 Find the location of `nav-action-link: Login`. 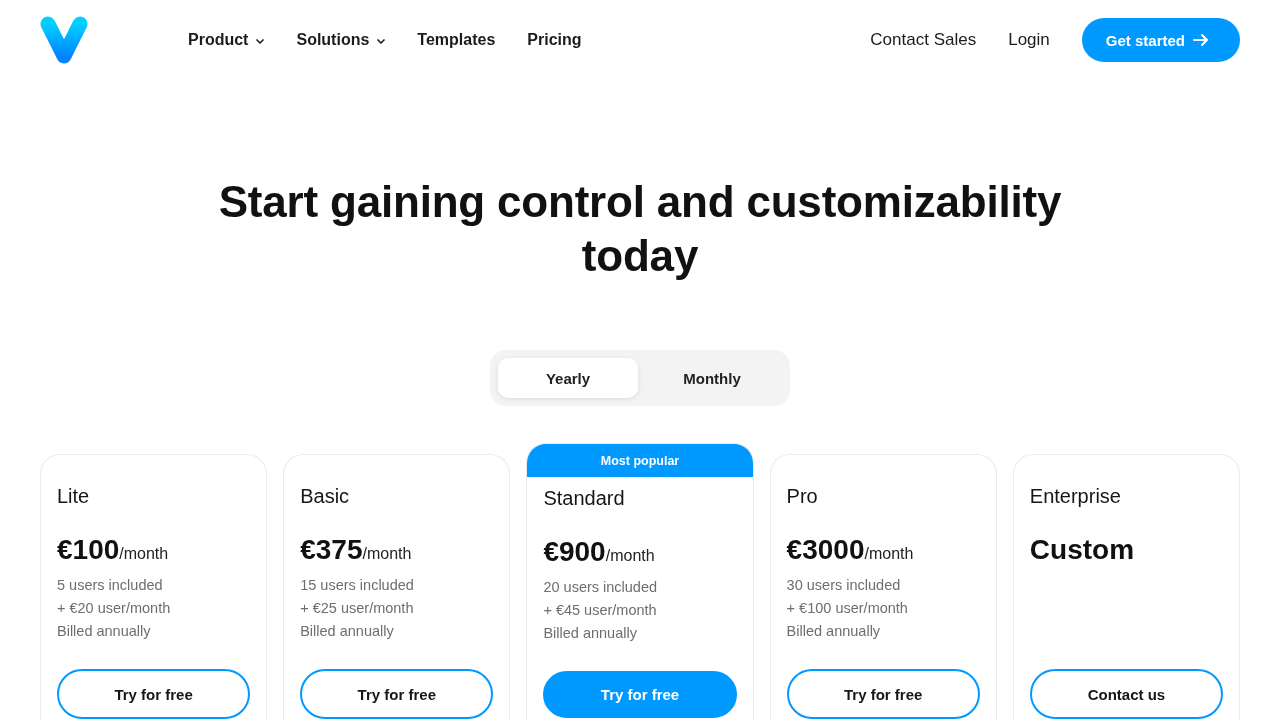

nav-action-link: Login is located at coordinates (1029, 40).